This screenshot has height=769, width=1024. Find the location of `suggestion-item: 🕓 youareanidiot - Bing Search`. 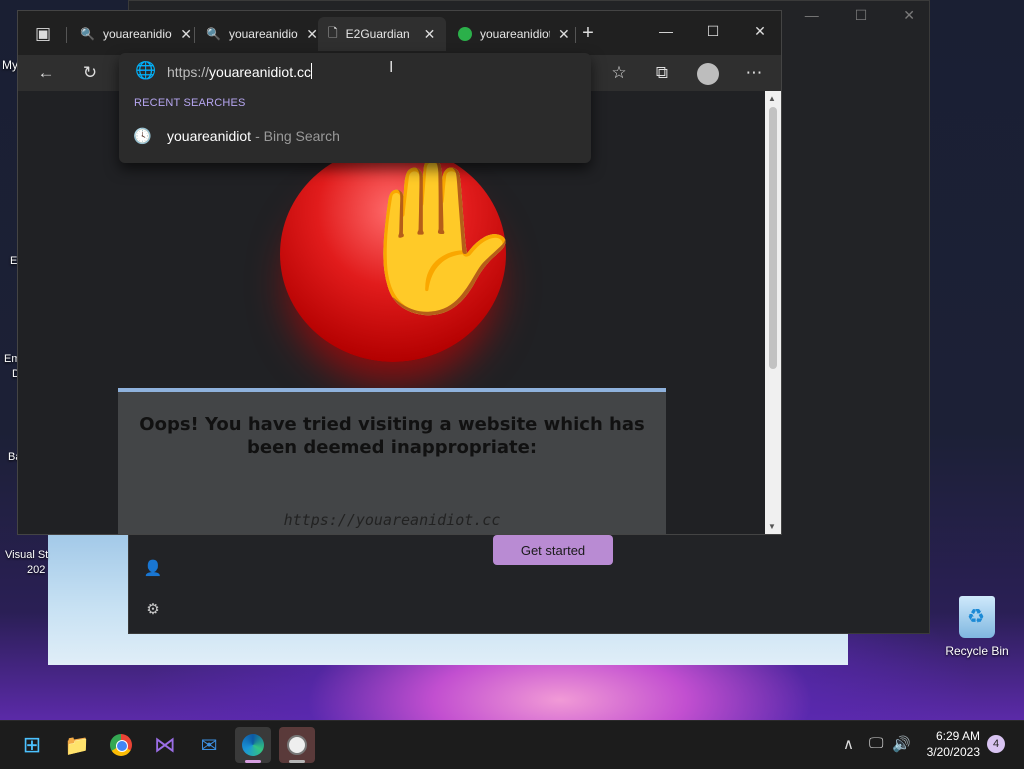

suggestion-item: 🕓 youareanidiot - Bing Search is located at coordinates (355, 136).